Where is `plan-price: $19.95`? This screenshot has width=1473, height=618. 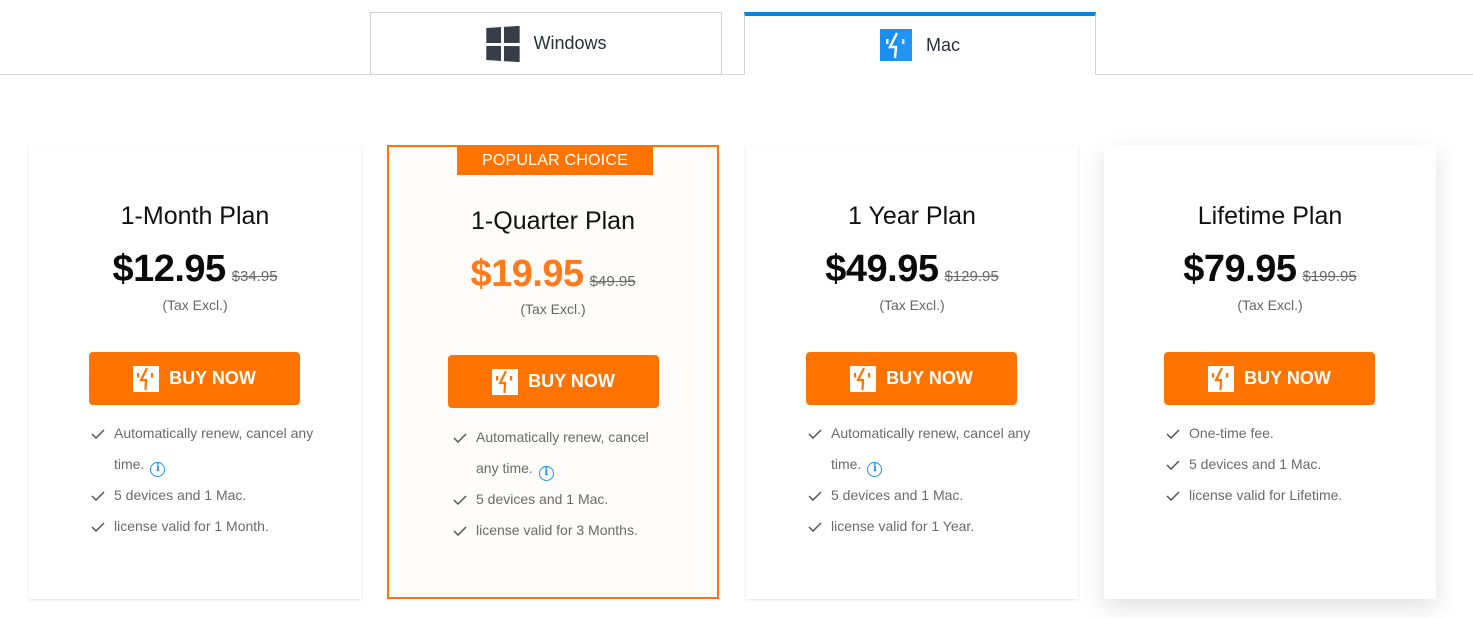 plan-price: $19.95 is located at coordinates (527, 274).